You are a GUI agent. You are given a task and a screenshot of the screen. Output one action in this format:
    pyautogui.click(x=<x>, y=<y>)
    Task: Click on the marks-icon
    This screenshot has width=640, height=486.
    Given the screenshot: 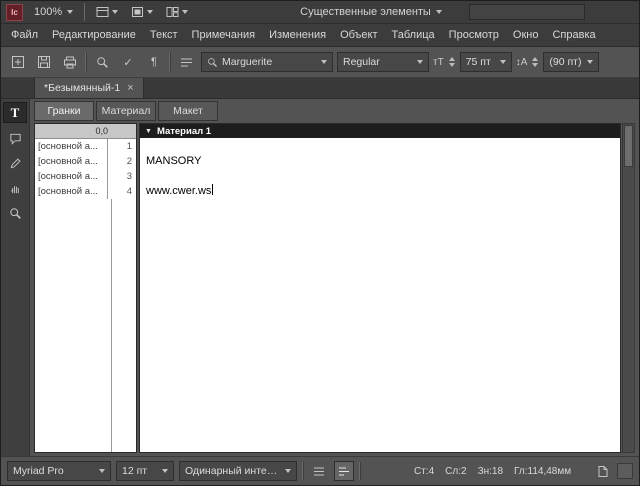 What is the action you would take?
    pyautogui.click(x=344, y=471)
    